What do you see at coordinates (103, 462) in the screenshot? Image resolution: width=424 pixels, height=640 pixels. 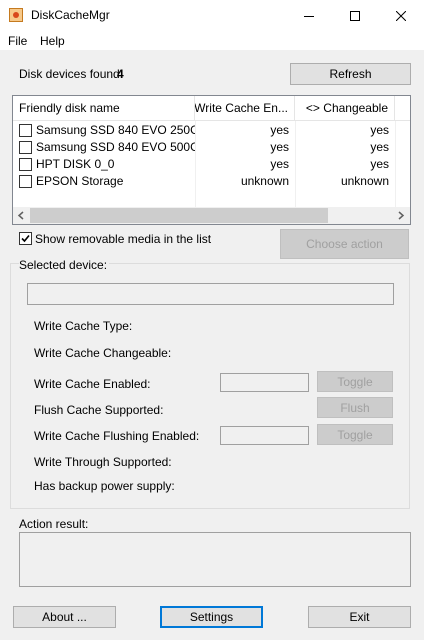 I see `write-through-supported-label: Write Through Supported:` at bounding box center [103, 462].